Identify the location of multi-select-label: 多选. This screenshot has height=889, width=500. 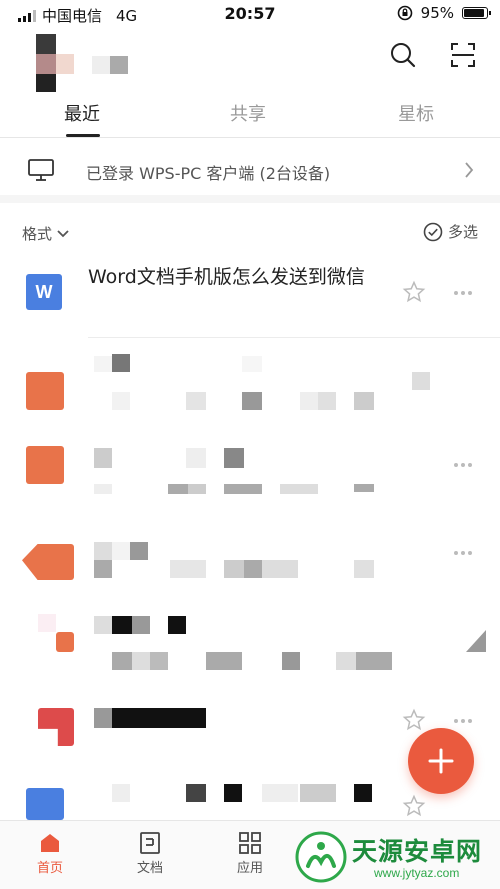
(462, 232).